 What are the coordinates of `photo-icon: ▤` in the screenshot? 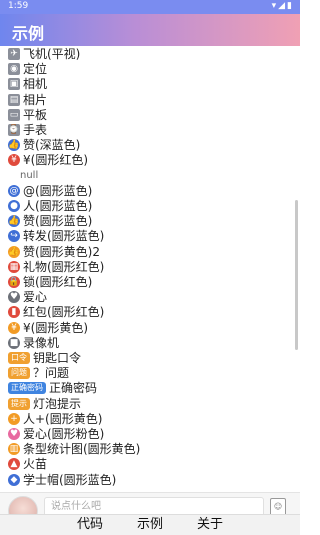 It's located at (14, 99).